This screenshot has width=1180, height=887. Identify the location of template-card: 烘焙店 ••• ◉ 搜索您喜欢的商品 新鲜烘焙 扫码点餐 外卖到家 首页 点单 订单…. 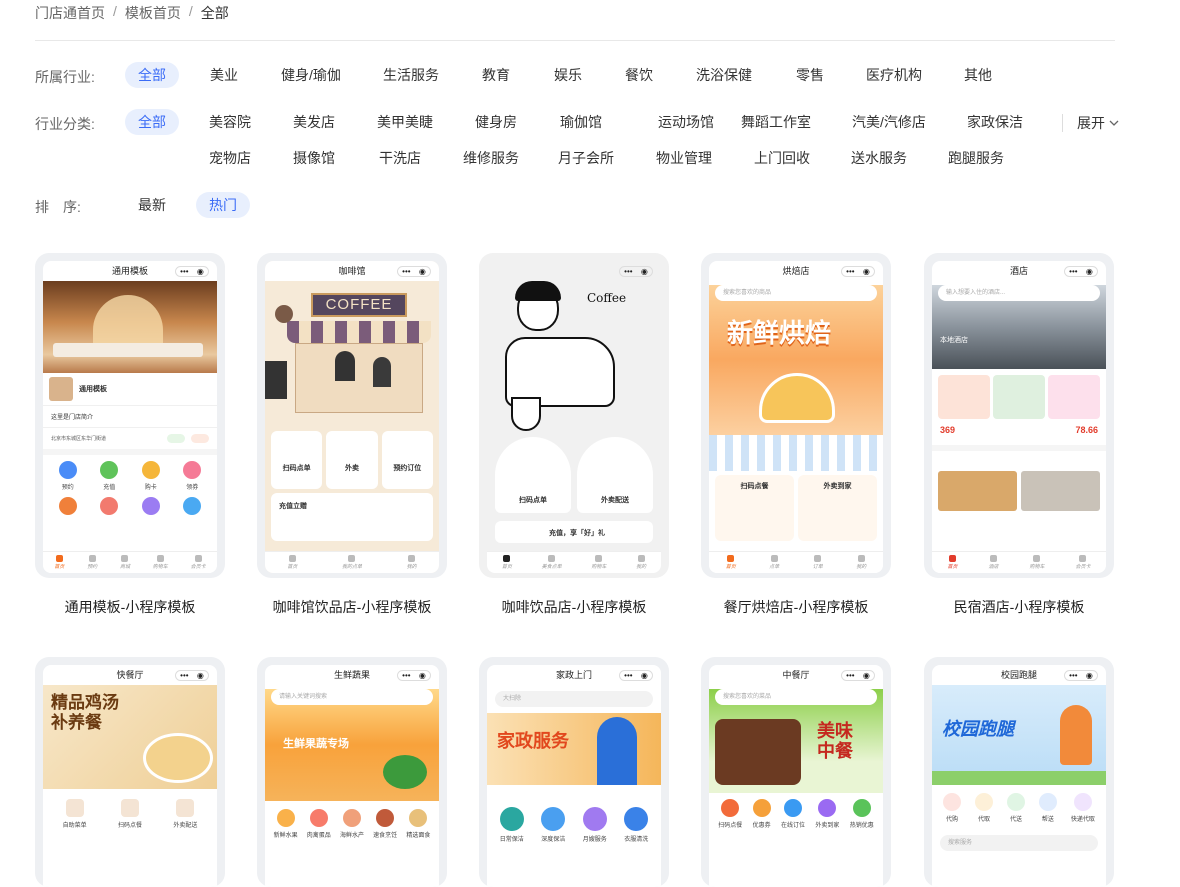
(796, 415).